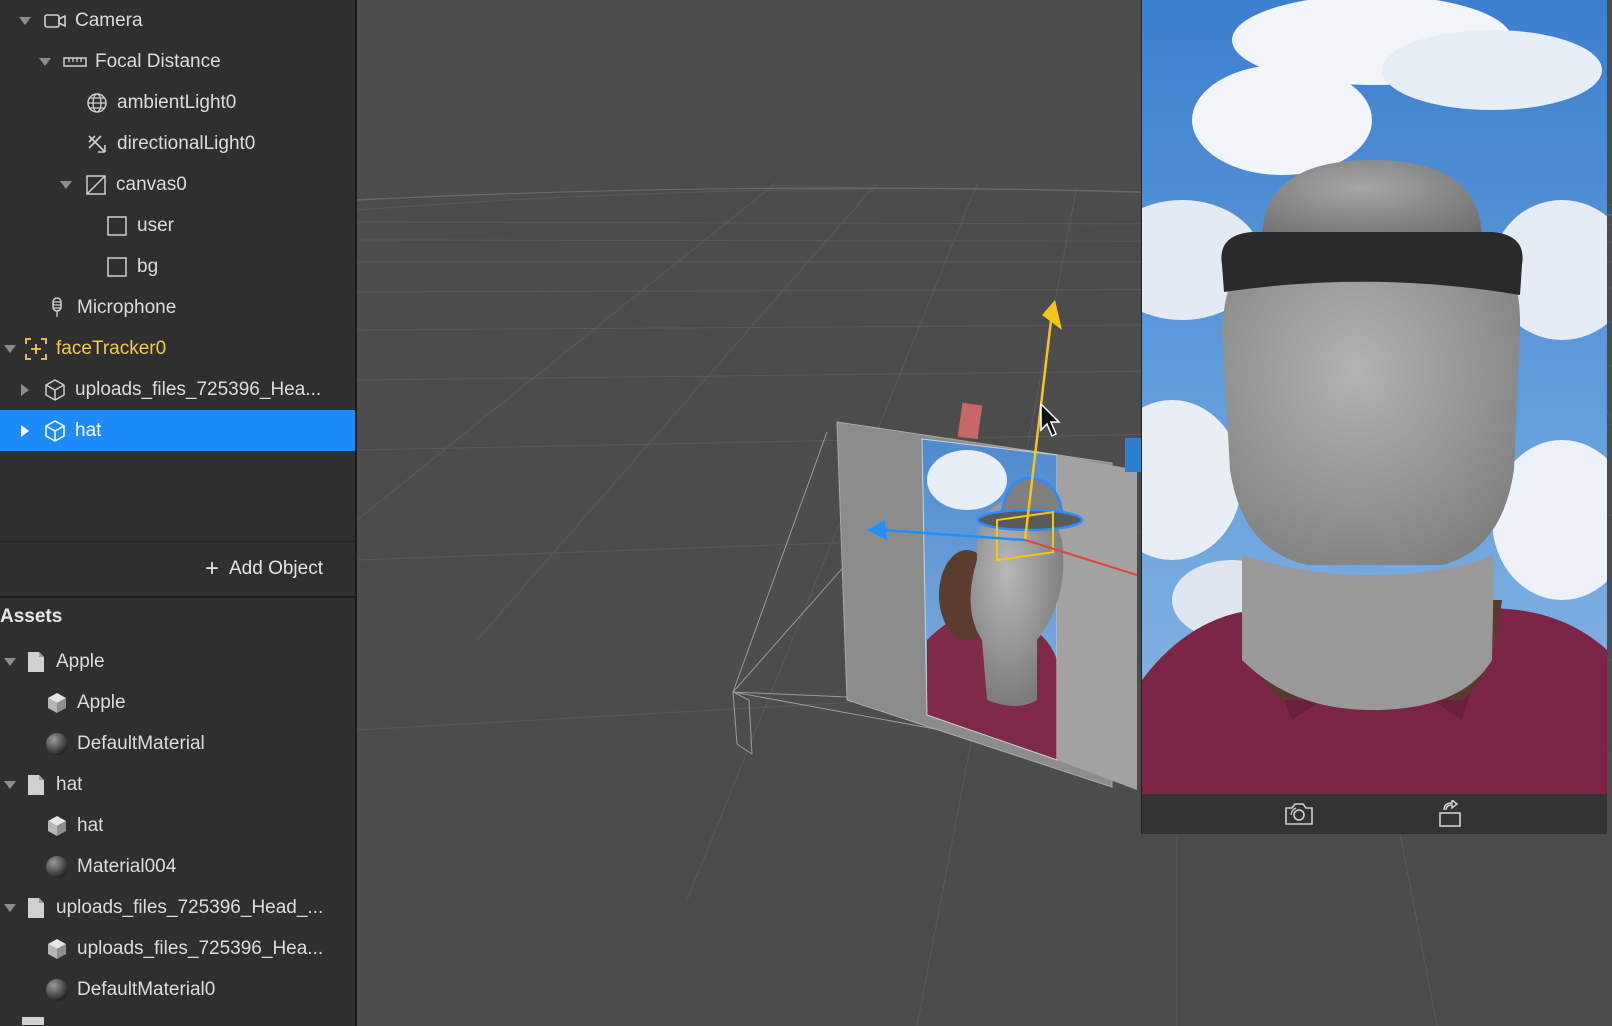  Describe the element at coordinates (177, 661) in the screenshot. I see `asset-item-apple-file: Apple` at that location.